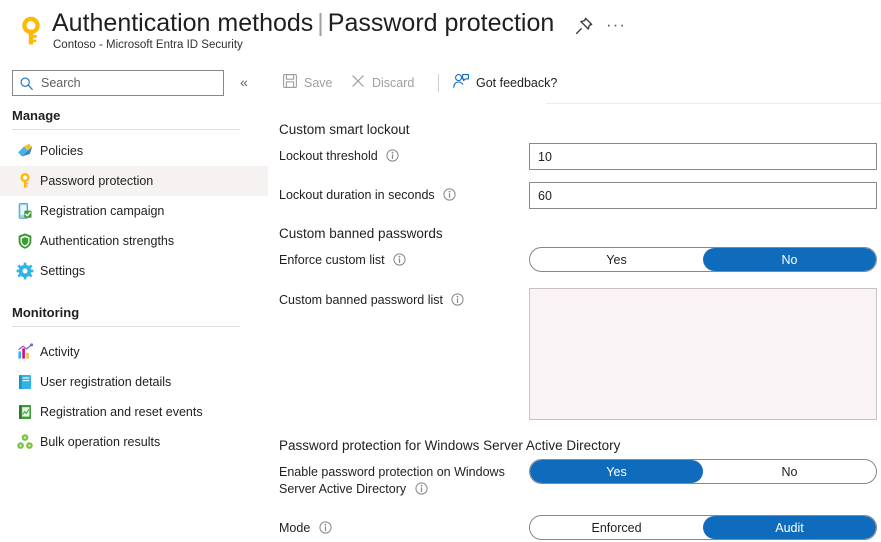 The width and height of the screenshot is (881, 542). I want to click on sidebar-divider-manage, so click(126, 129).